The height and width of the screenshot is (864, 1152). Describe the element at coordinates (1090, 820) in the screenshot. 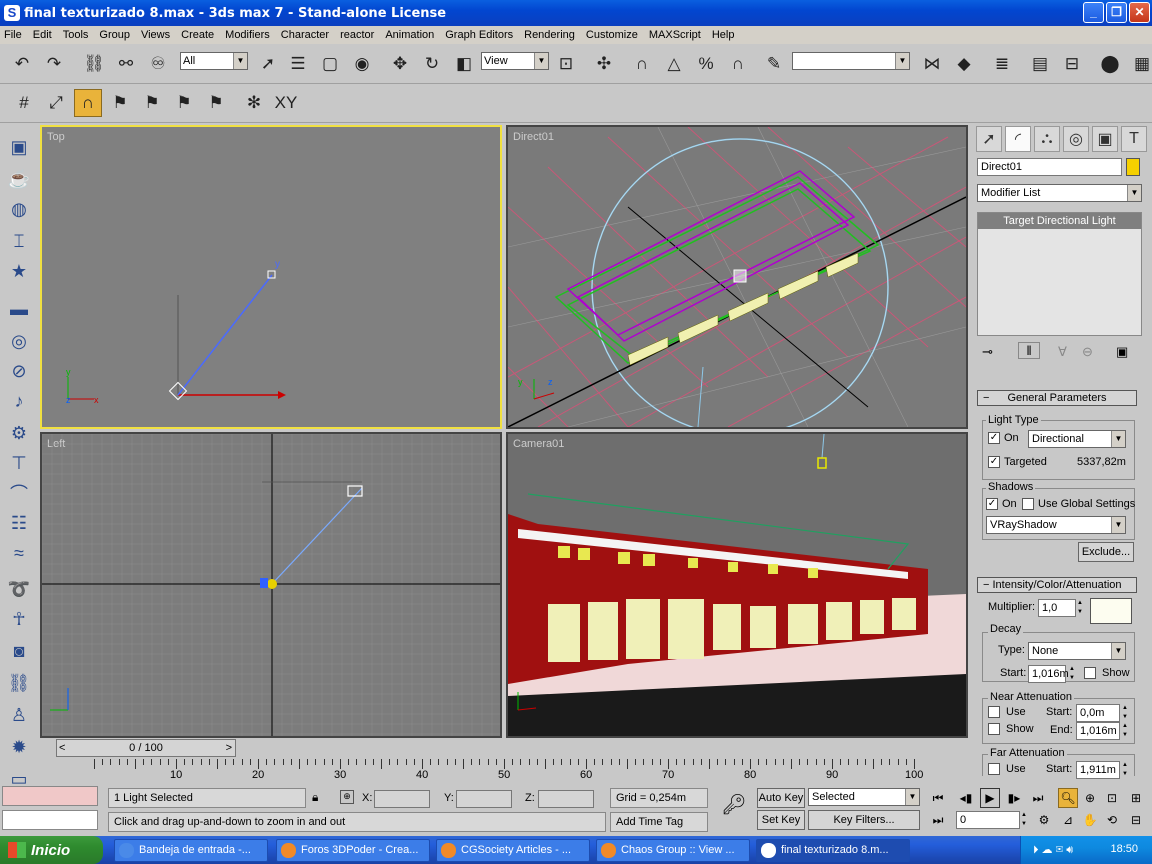

I see `pan-hand-icon: ✋` at that location.